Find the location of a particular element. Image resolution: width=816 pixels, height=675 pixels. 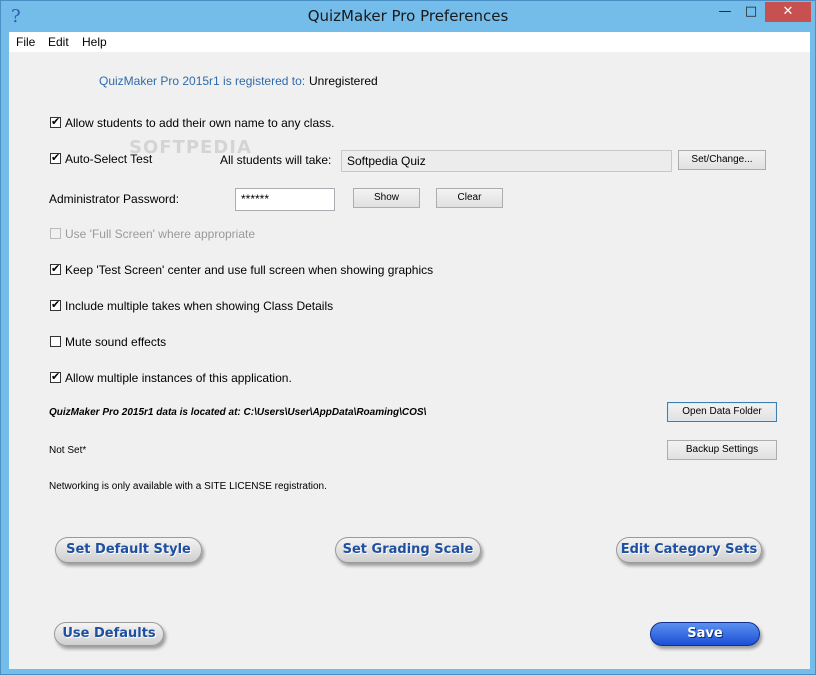

registration-value: Unregistered is located at coordinates (343, 81).